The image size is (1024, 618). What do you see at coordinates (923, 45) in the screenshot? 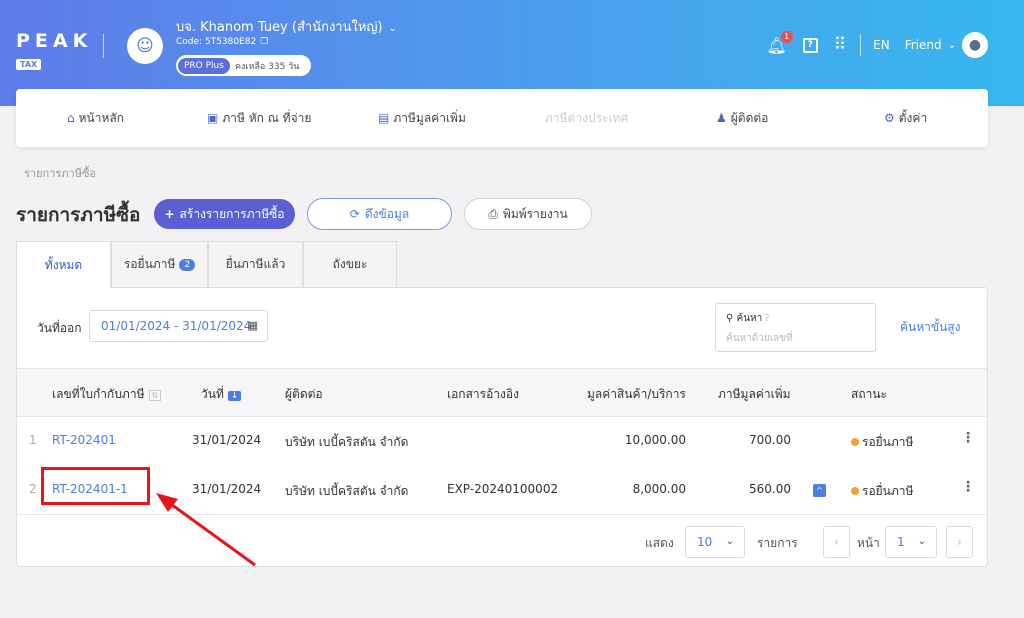
I see `user-name: Friend` at bounding box center [923, 45].